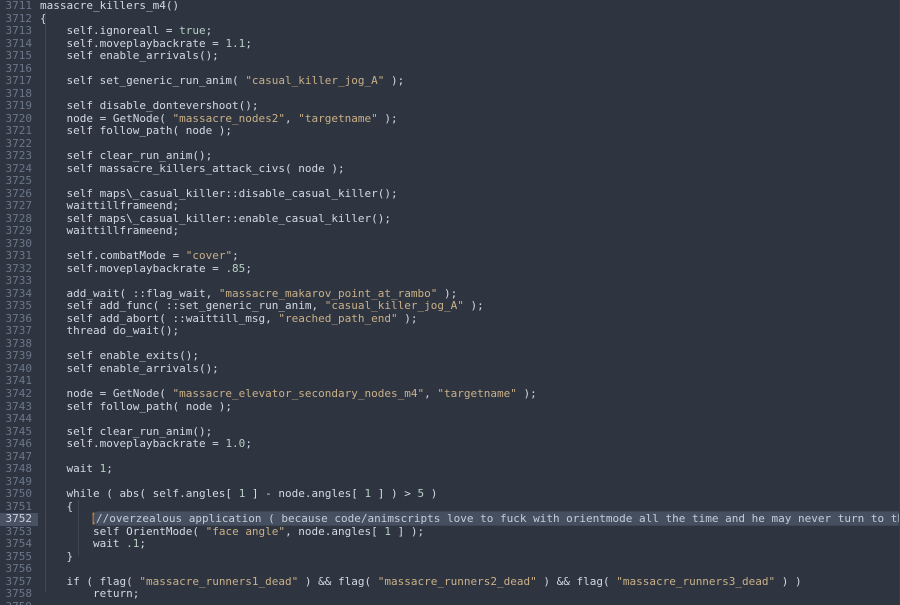  What do you see at coordinates (469, 331) in the screenshot?
I see `code-line: thread do_wait();` at bounding box center [469, 331].